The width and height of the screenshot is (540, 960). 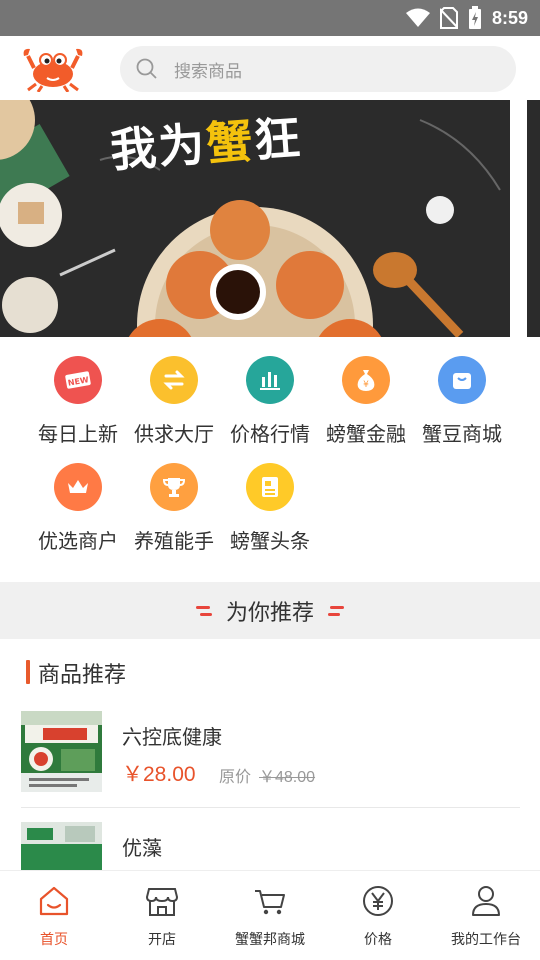 I want to click on cart-icon, so click(x=270, y=902).